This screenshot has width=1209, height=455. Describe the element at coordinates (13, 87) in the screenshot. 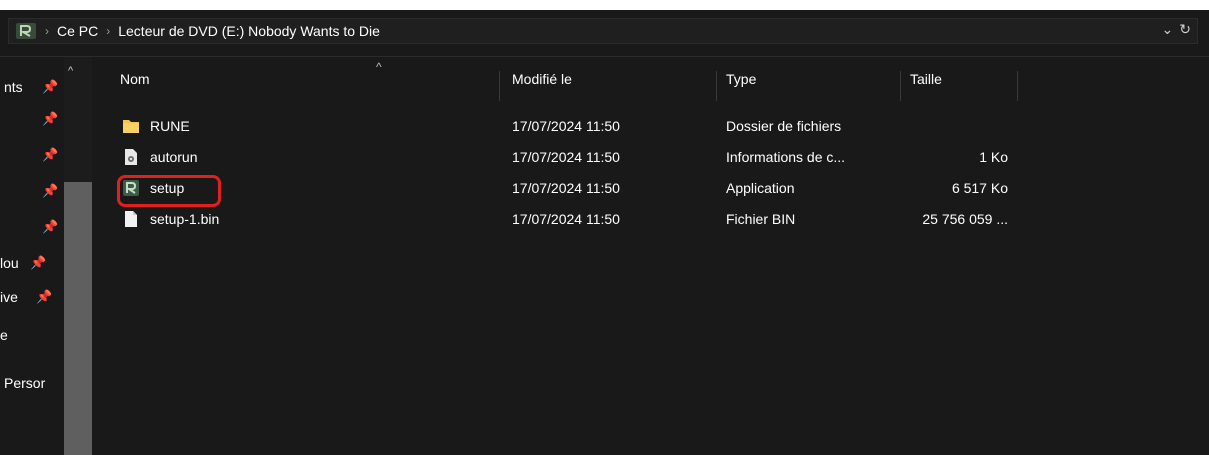

I see `nav-item-label: nts` at that location.